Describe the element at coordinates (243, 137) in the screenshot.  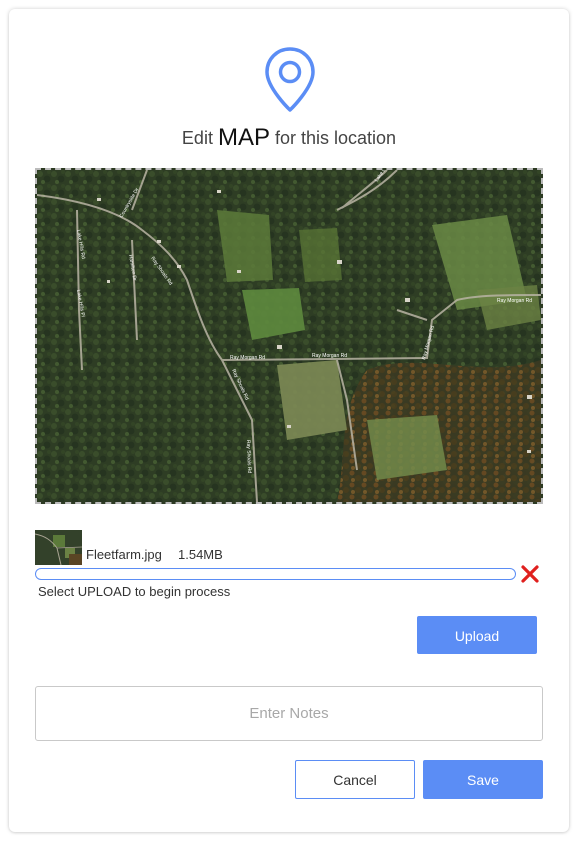
I see `title-emphasis: MAP` at that location.